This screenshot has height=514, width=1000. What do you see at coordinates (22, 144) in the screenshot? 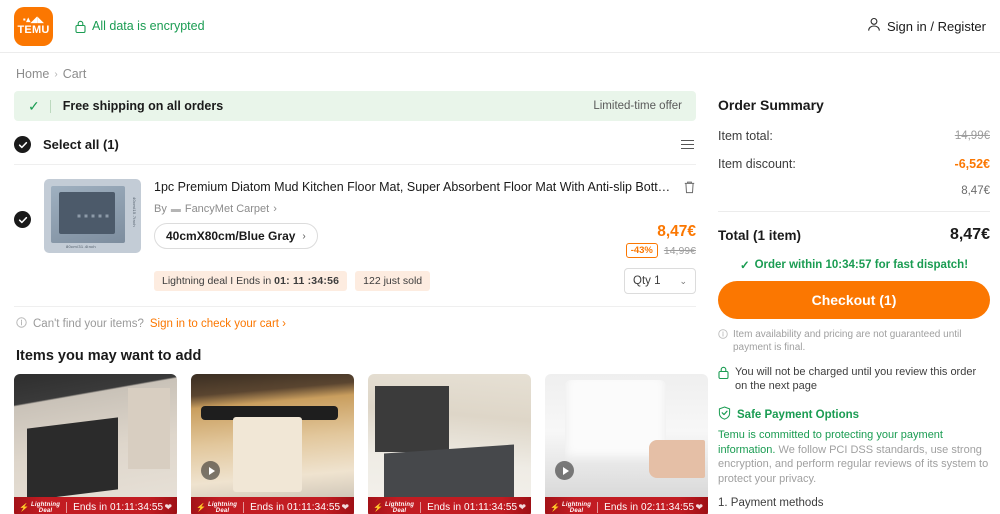
I see `select-all-checkbox` at bounding box center [22, 144].